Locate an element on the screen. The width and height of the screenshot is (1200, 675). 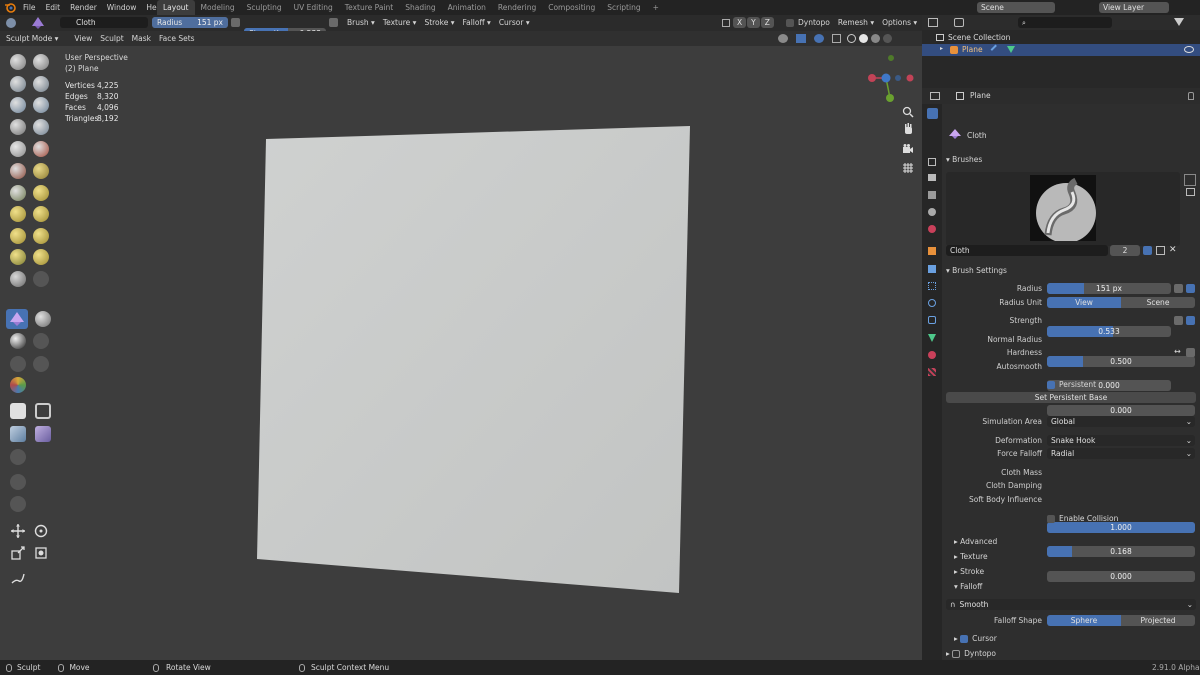
simulation-area-dropdown: Global ⌄ is located at coordinates (1121, 421).